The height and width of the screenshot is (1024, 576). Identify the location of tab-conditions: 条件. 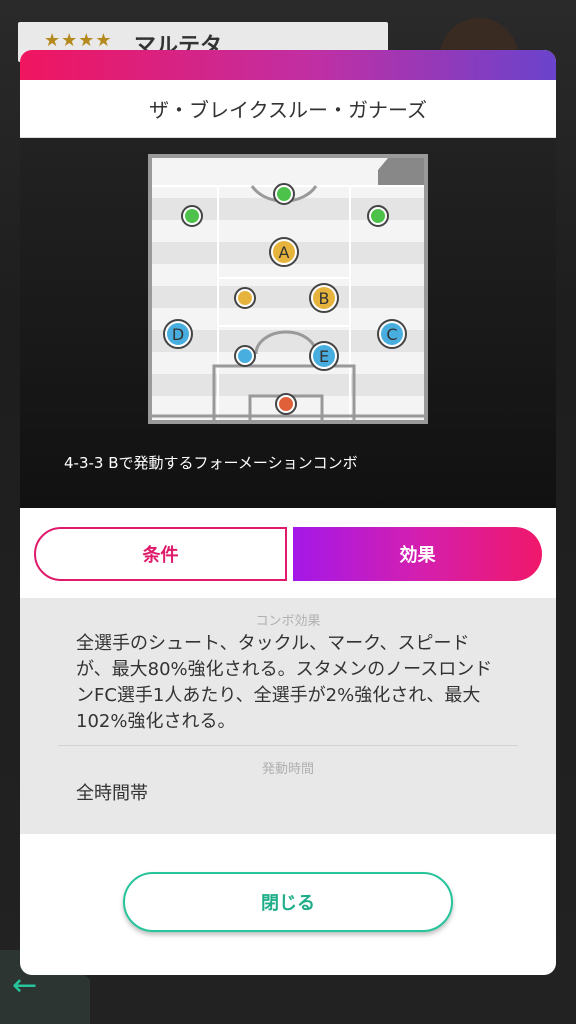
(160, 554).